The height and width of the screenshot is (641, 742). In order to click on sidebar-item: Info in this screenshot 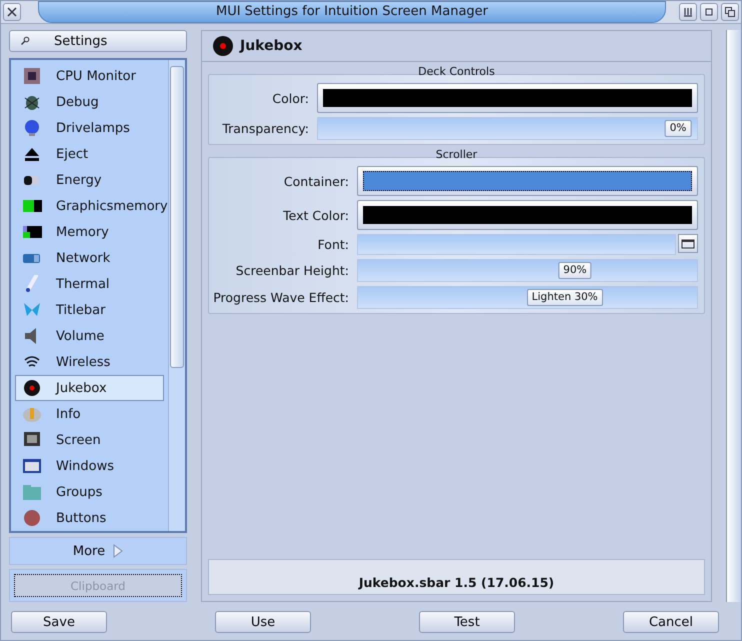, I will do `click(89, 414)`.